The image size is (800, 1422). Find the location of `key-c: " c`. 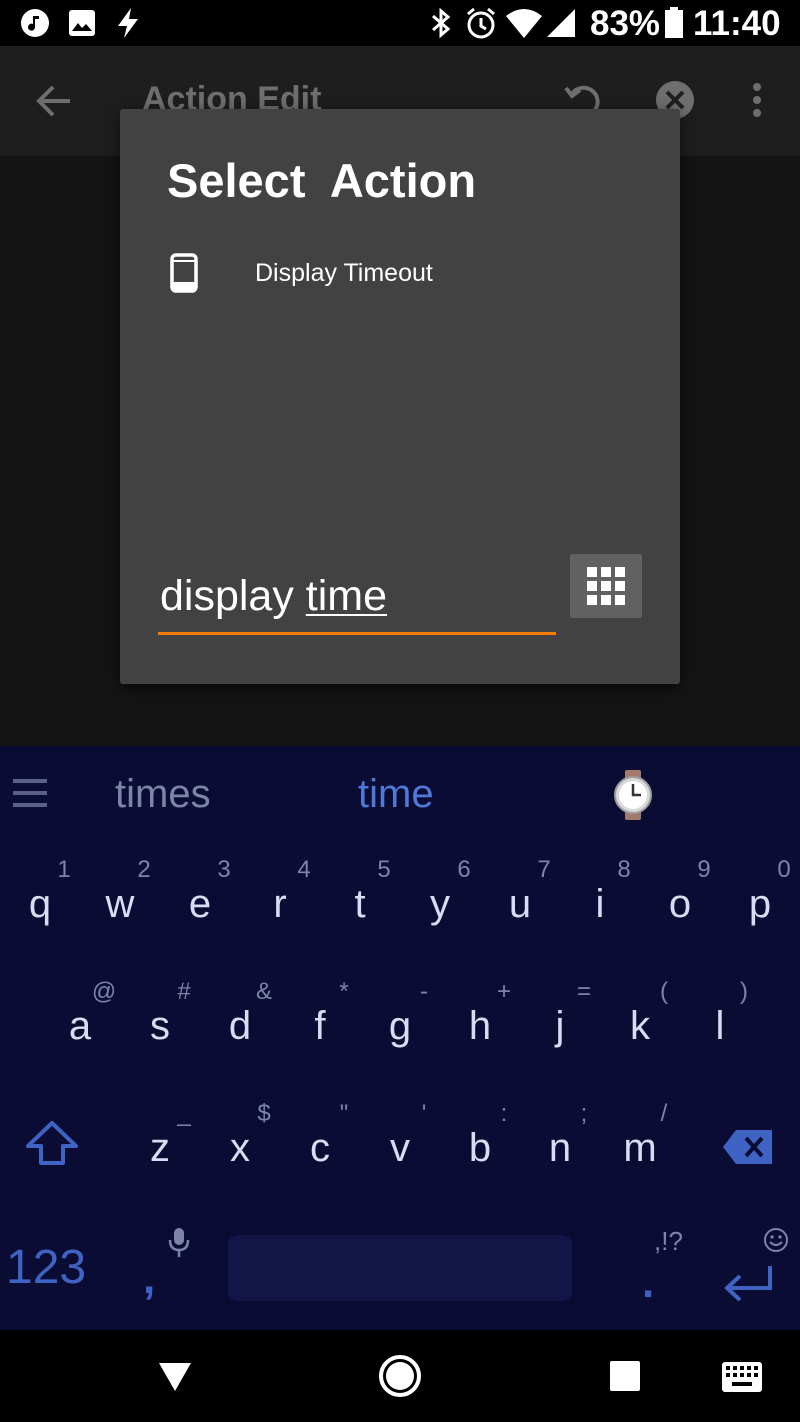

key-c: " c is located at coordinates (320, 1160).